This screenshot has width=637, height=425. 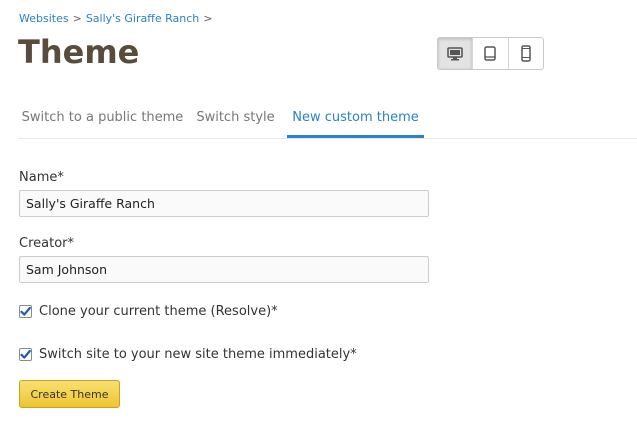 I want to click on clone-theme-checkbox, so click(x=25, y=311).